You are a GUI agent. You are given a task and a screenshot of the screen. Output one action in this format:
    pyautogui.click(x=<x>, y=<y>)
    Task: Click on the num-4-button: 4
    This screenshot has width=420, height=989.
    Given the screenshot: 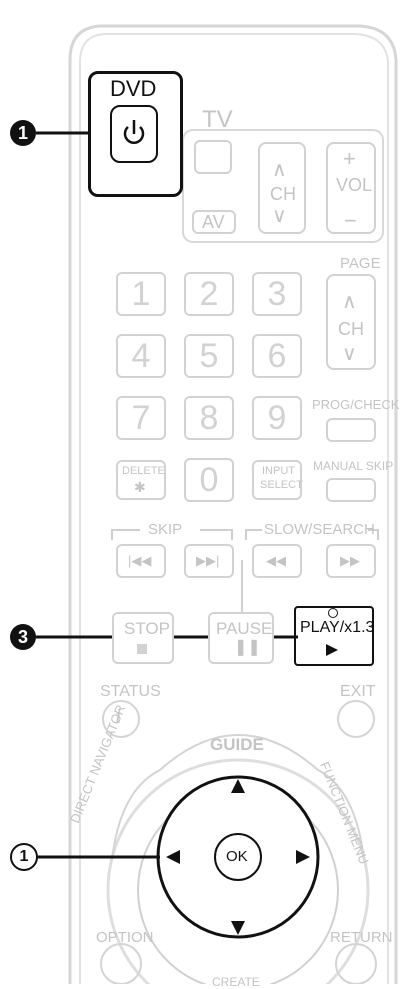 What is the action you would take?
    pyautogui.click(x=141, y=356)
    